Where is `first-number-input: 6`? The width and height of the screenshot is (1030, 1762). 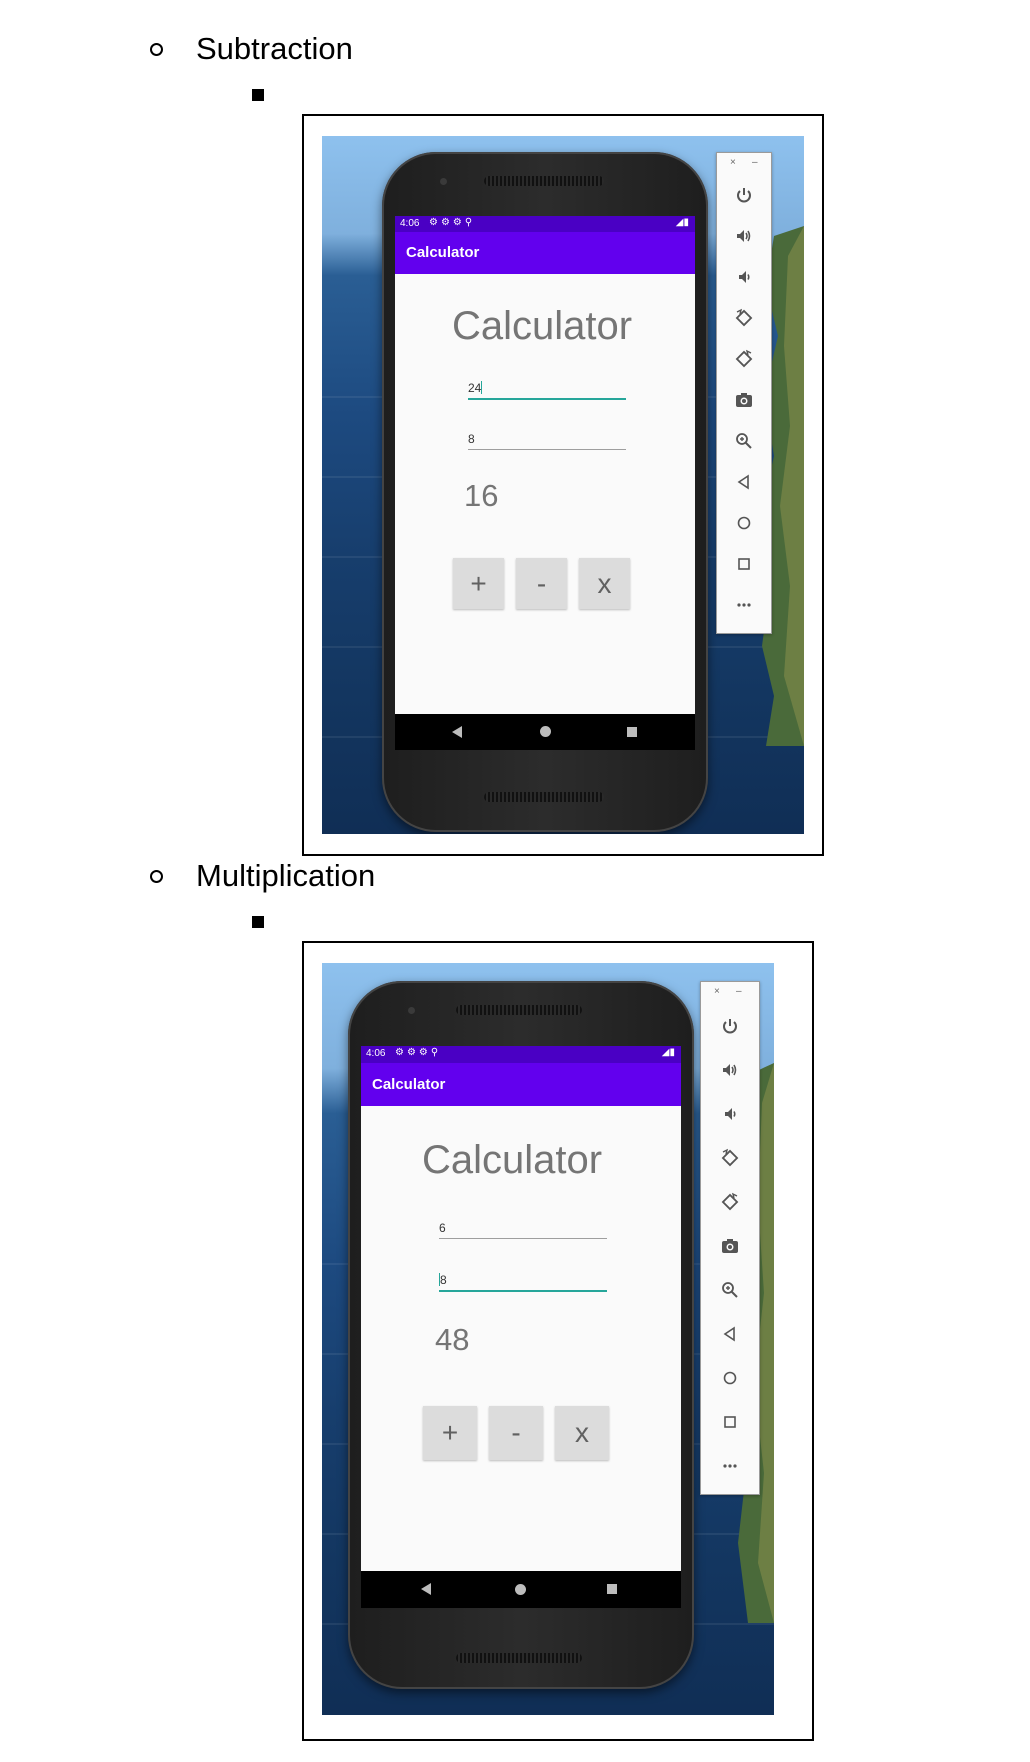 first-number-input: 6 is located at coordinates (523, 1223).